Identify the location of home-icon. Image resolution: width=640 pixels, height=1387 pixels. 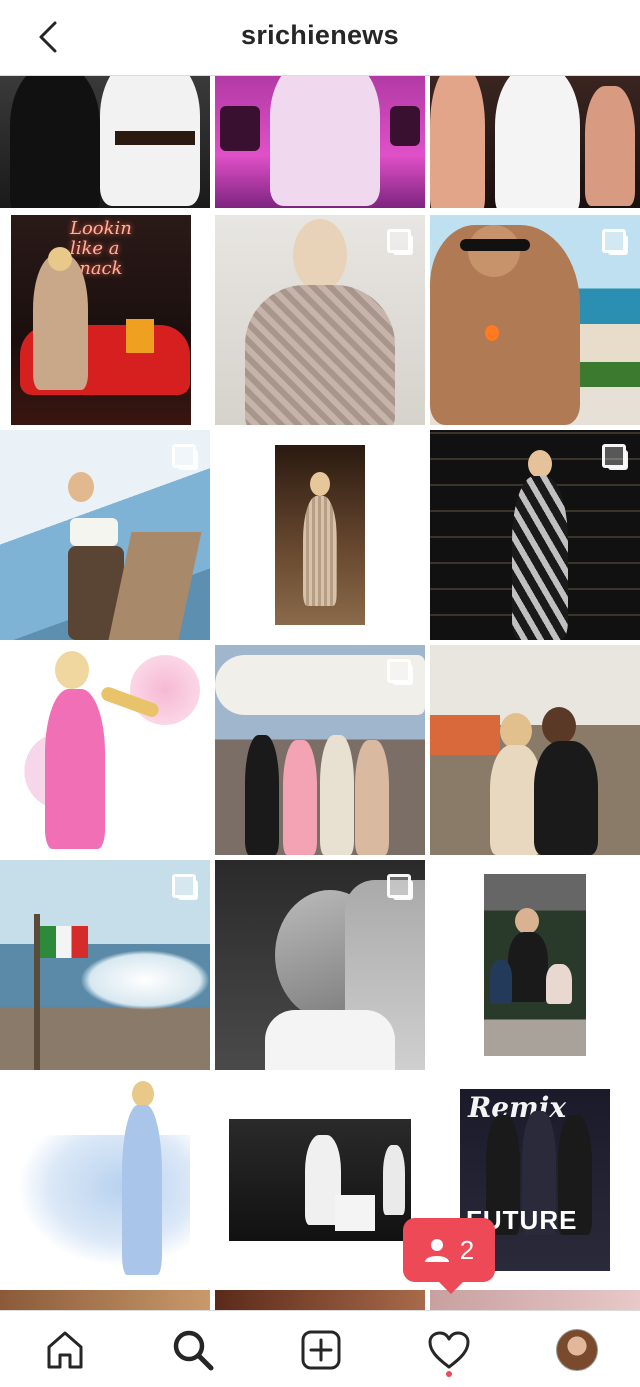
(65, 1350).